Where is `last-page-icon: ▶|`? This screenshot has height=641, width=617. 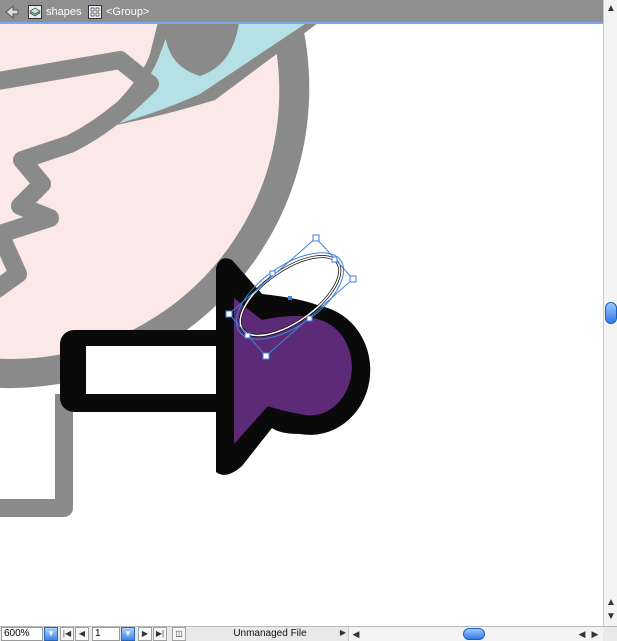 last-page-icon: ▶| is located at coordinates (160, 634).